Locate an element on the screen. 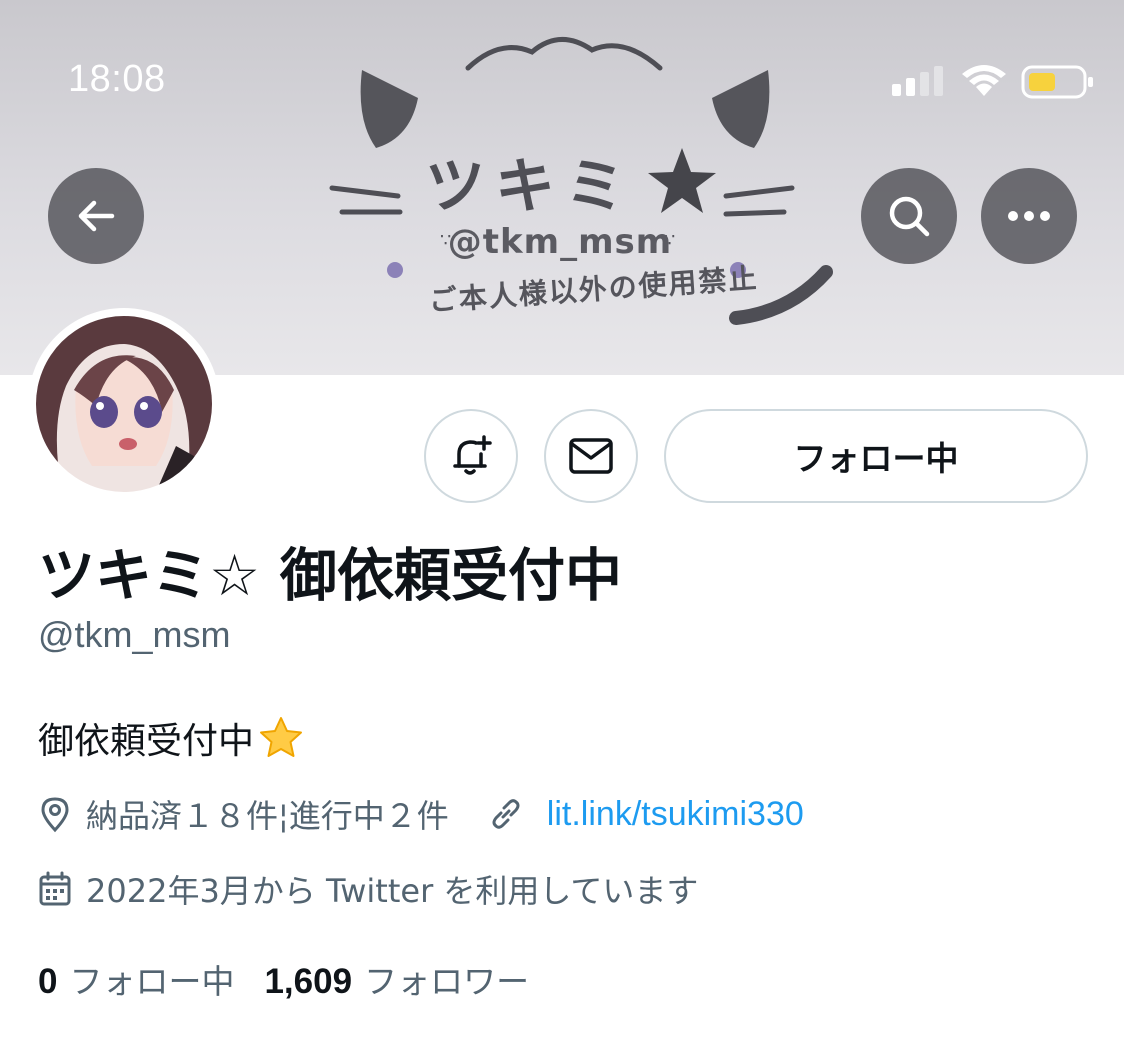 The image size is (1124, 1050). website-link-text: lit.link/tsukimi330 is located at coordinates (675, 814).